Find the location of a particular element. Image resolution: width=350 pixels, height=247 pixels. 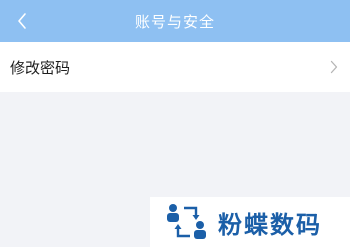

chevron-right-icon is located at coordinates (334, 67).